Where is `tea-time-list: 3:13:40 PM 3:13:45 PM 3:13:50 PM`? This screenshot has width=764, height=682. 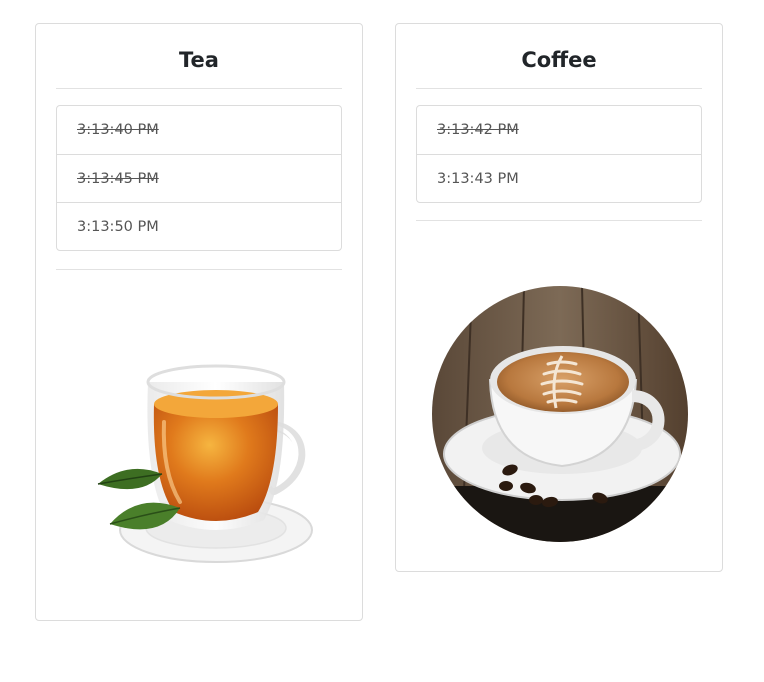 tea-time-list: 3:13:40 PM 3:13:45 PM 3:13:50 PM is located at coordinates (199, 178).